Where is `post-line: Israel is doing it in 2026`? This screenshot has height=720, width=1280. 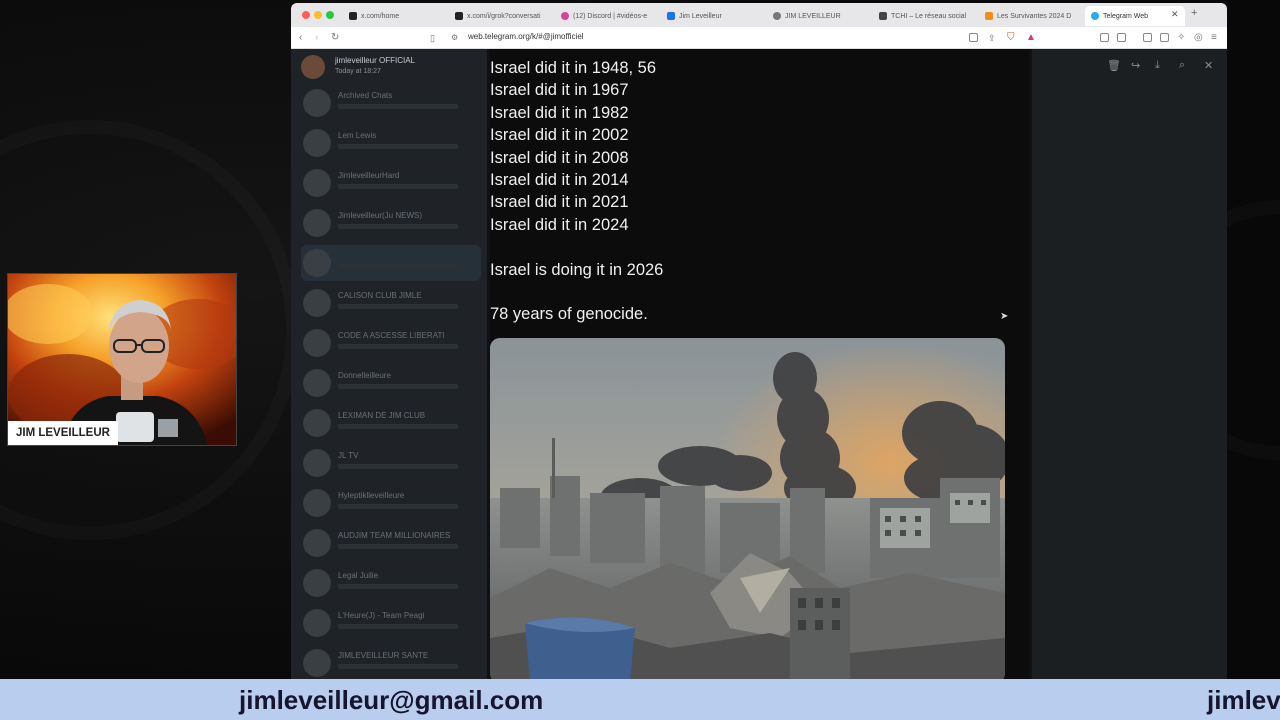
post-line: Israel is doing it in 2026 is located at coordinates (577, 269).